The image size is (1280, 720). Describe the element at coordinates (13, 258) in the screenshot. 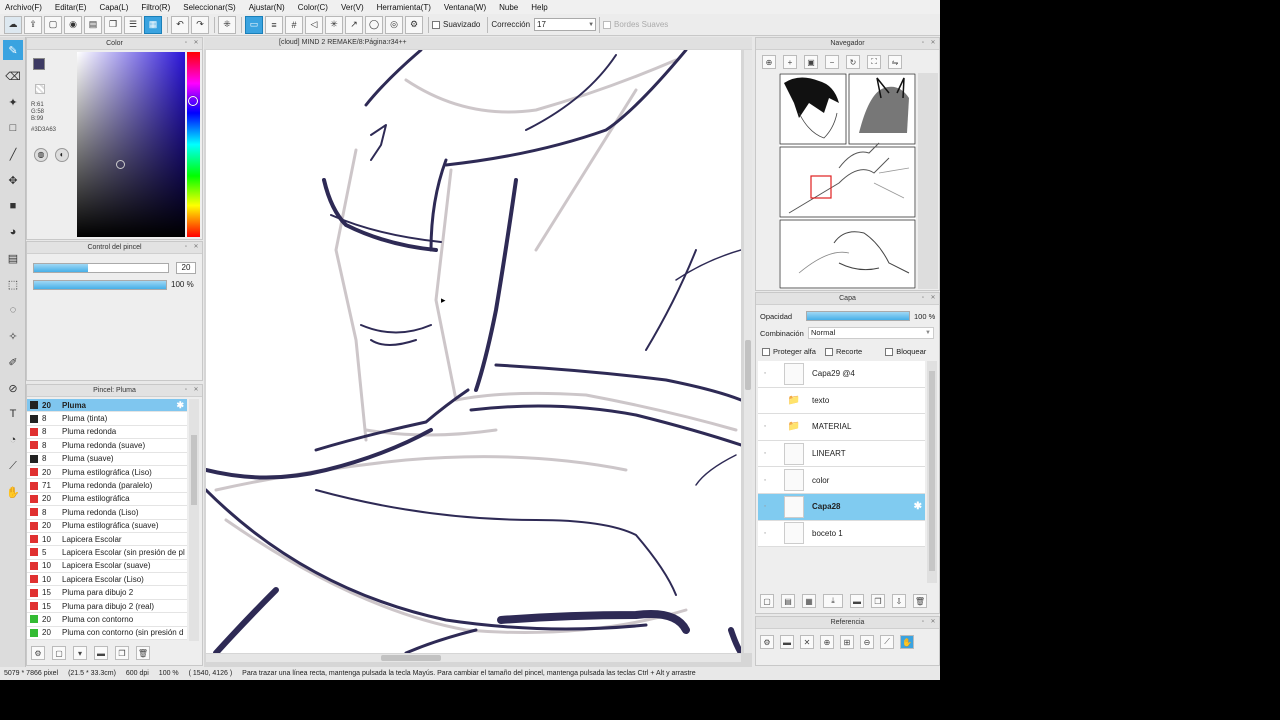

I see `gradient-tool-icon: ▤` at that location.